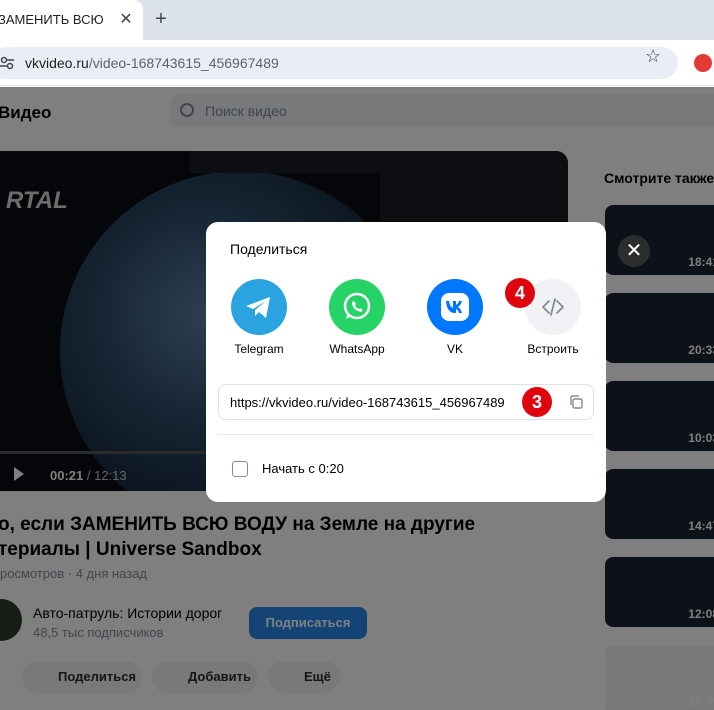 This screenshot has width=714, height=710. I want to click on browser-tab: ЗАМЕНИТЬ ВСЮ ВОД ✕, so click(71, 20).